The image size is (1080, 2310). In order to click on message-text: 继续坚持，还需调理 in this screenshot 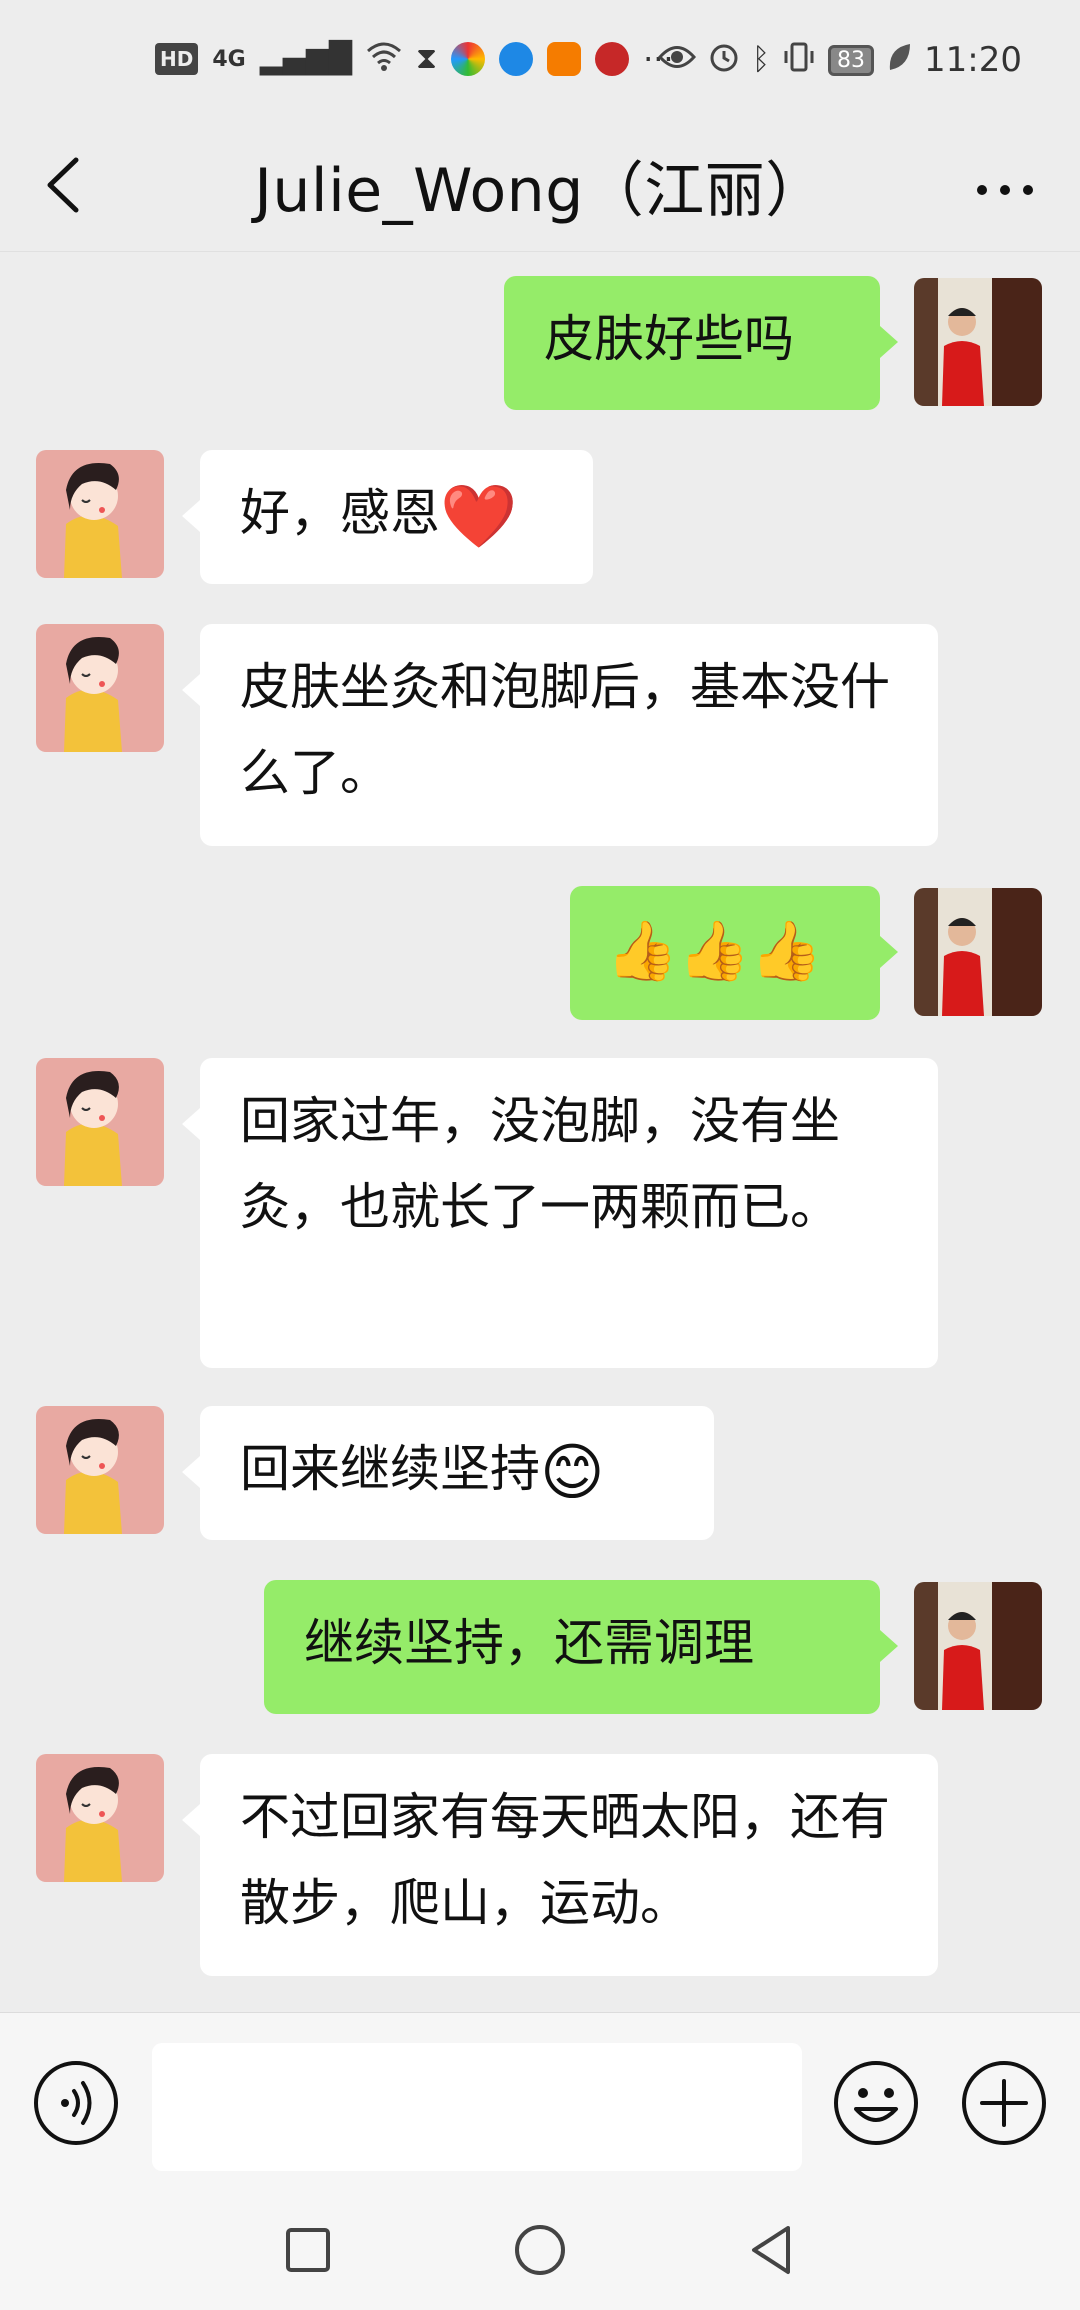, I will do `click(529, 1643)`.